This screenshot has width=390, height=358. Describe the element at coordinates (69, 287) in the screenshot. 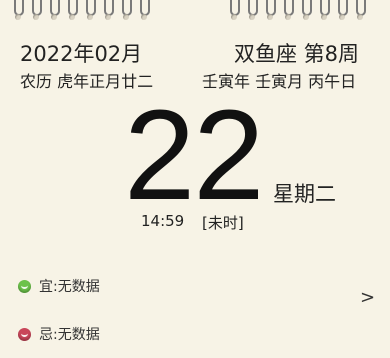

I see `yi-label: 宜:无数据` at that location.